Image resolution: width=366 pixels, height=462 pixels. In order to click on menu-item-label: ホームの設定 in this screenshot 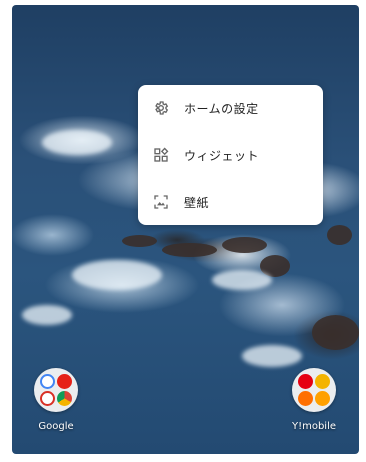, I will do `click(221, 108)`.